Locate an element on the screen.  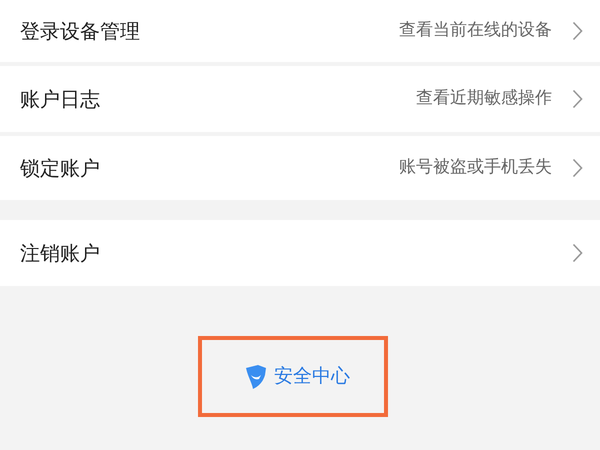
row-label: 账户日志 is located at coordinates (60, 99).